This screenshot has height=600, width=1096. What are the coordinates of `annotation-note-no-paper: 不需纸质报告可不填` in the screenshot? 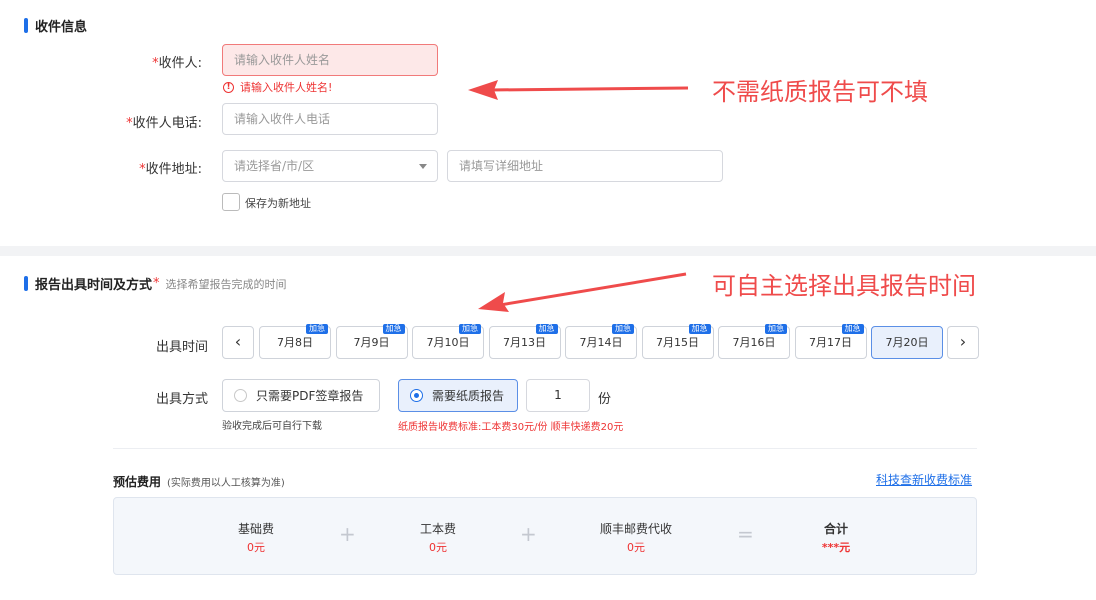 It's located at (820, 92).